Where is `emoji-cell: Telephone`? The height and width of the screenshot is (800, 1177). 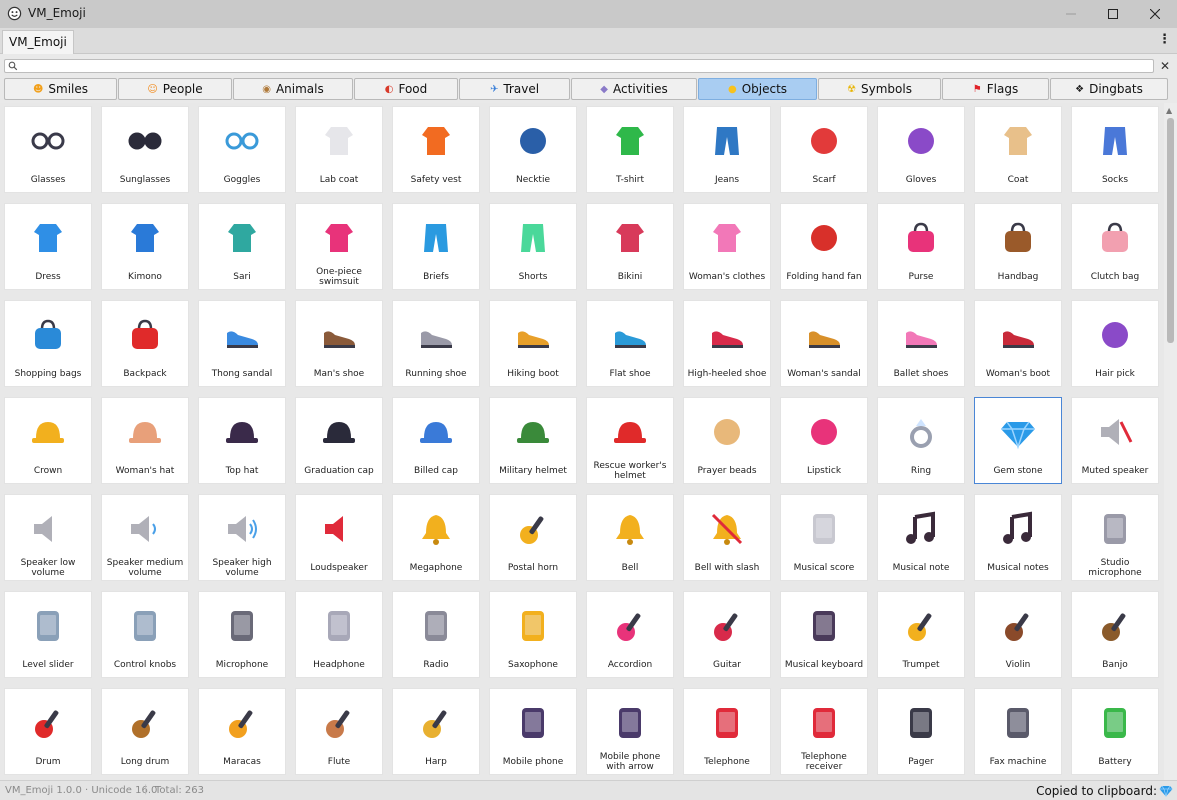 emoji-cell: Telephone is located at coordinates (727, 731).